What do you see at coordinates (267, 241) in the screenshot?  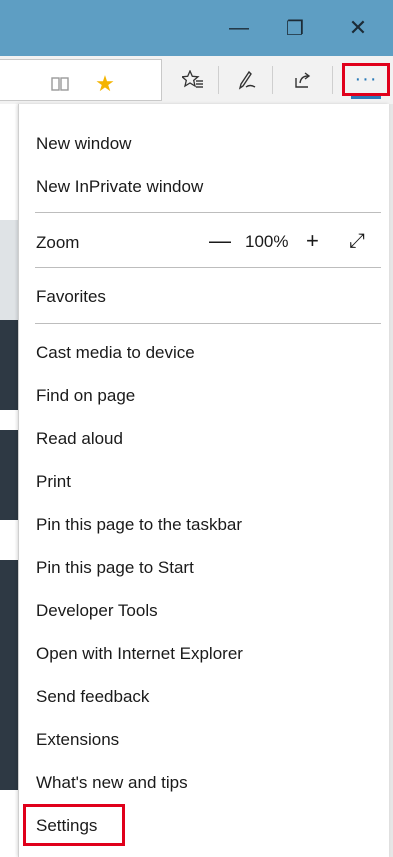 I see `zoom-level: 100%` at bounding box center [267, 241].